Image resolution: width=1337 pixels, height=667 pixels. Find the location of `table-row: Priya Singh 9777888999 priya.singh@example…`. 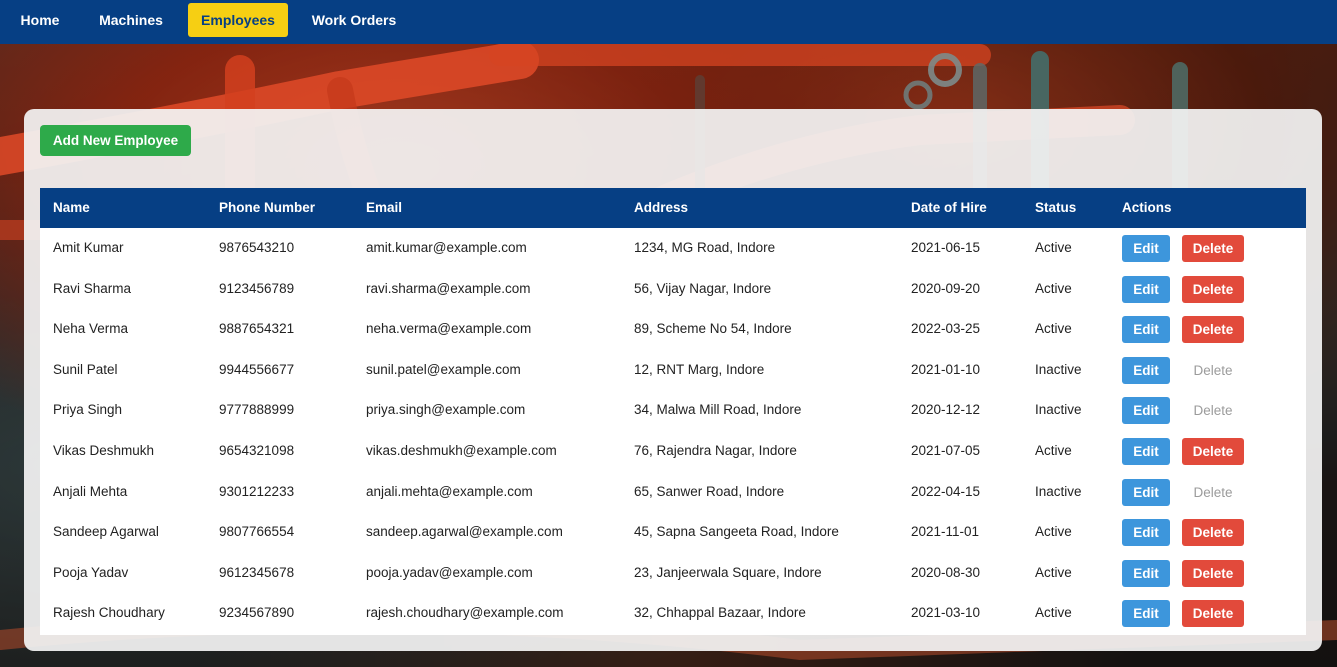

table-row: Priya Singh 9777888999 priya.singh@example… is located at coordinates (673, 410).